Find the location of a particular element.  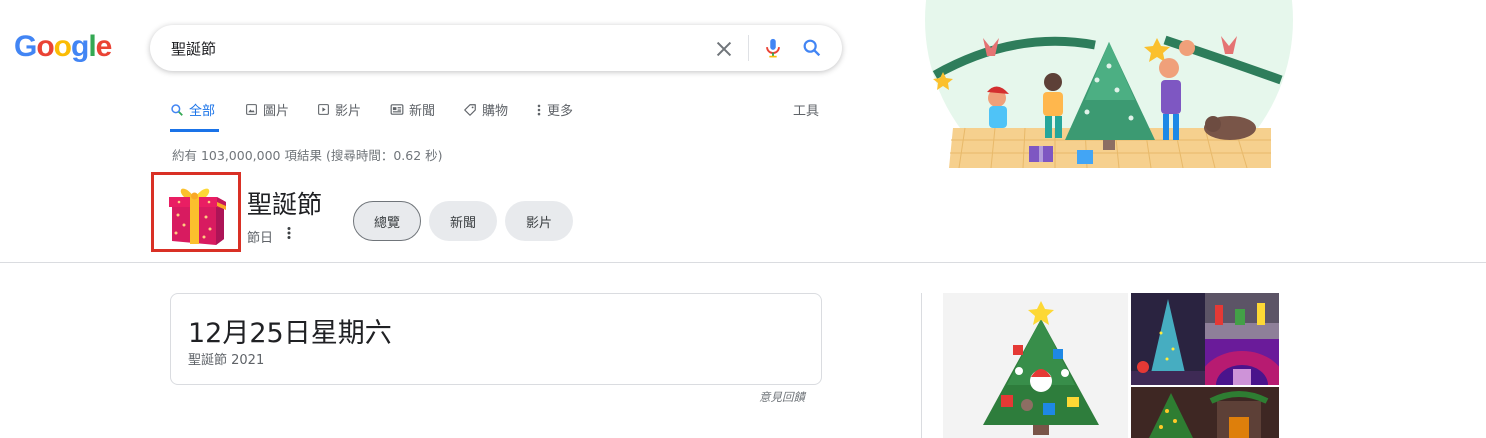

section-divider is located at coordinates (743, 262).